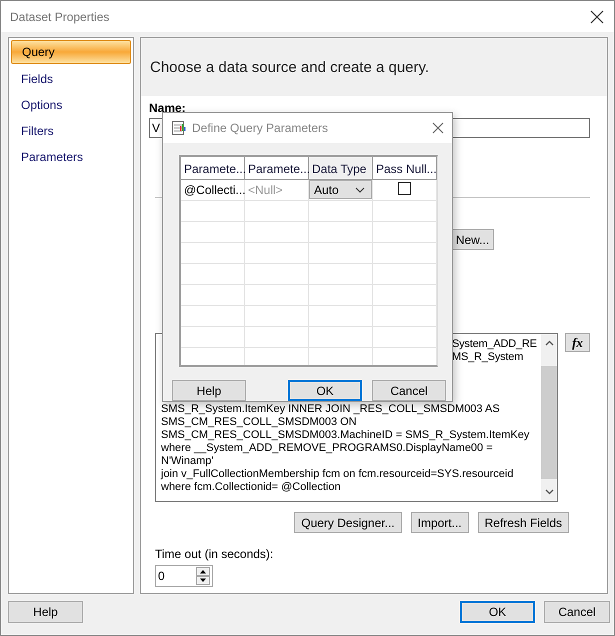 The height and width of the screenshot is (636, 615). I want to click on query-line: System_ADD_RE, so click(495, 344).